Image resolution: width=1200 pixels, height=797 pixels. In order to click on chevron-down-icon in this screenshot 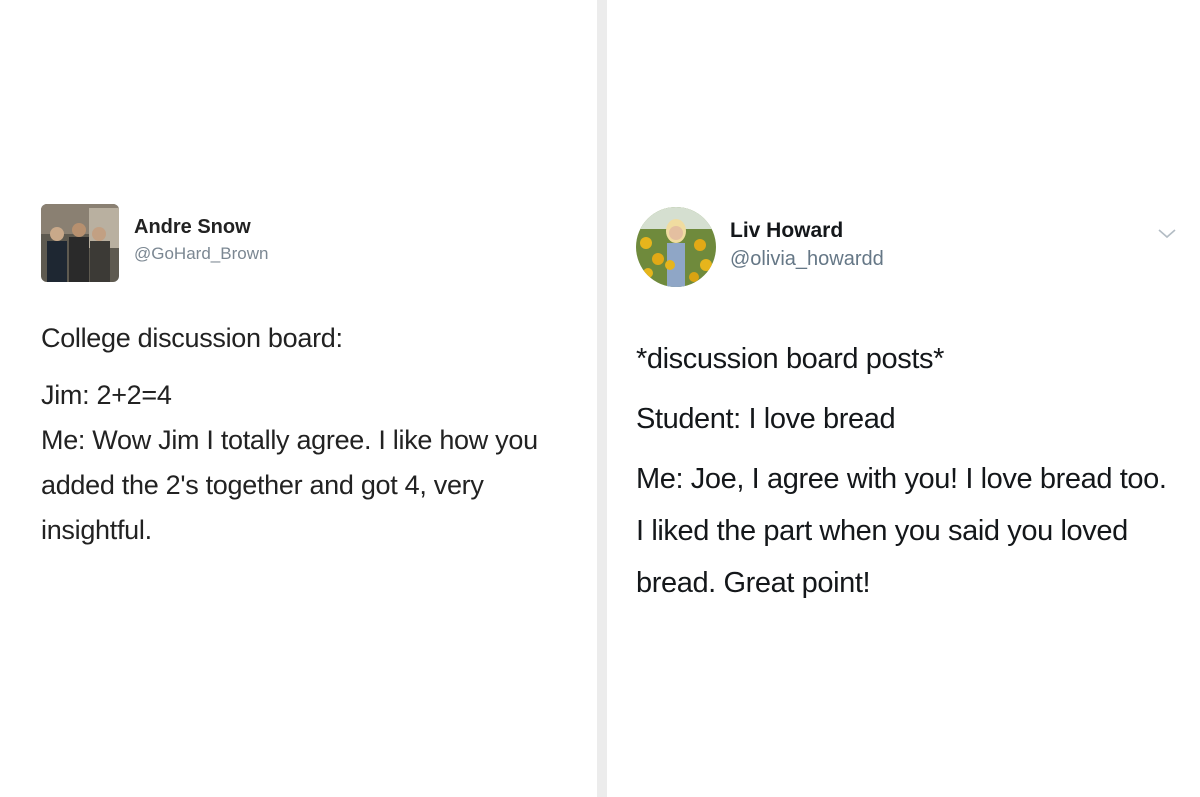, I will do `click(1167, 234)`.